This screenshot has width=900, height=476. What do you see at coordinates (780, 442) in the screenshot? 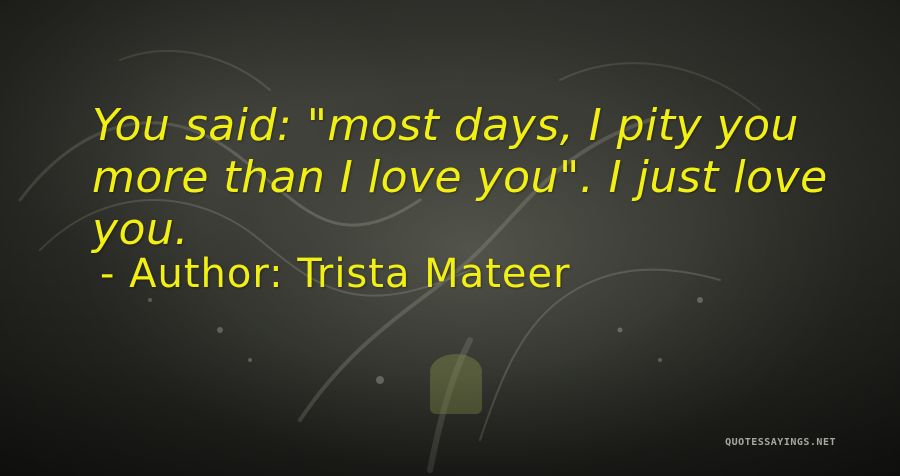
I see `site-watermark: QUOTESSAYINGS.NET` at bounding box center [780, 442].